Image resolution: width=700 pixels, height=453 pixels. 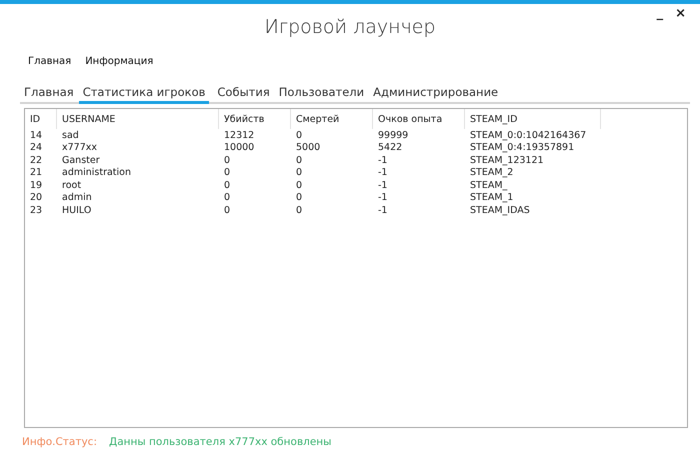 What do you see at coordinates (350, 28) in the screenshot?
I see `window-title: Игровой лаунчер` at bounding box center [350, 28].